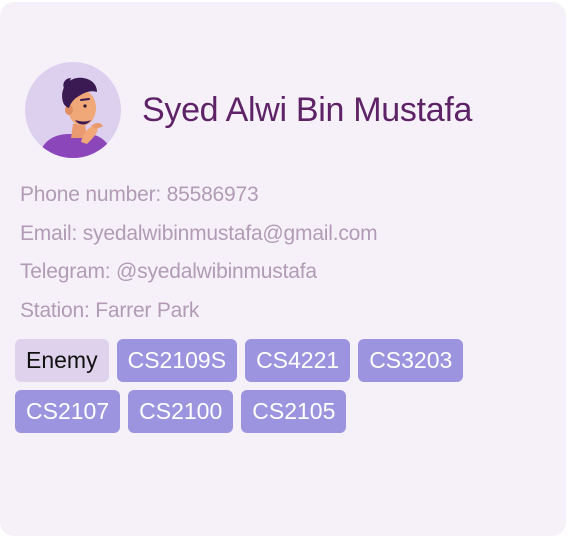  I want to click on tag-module: CS2105, so click(294, 411).